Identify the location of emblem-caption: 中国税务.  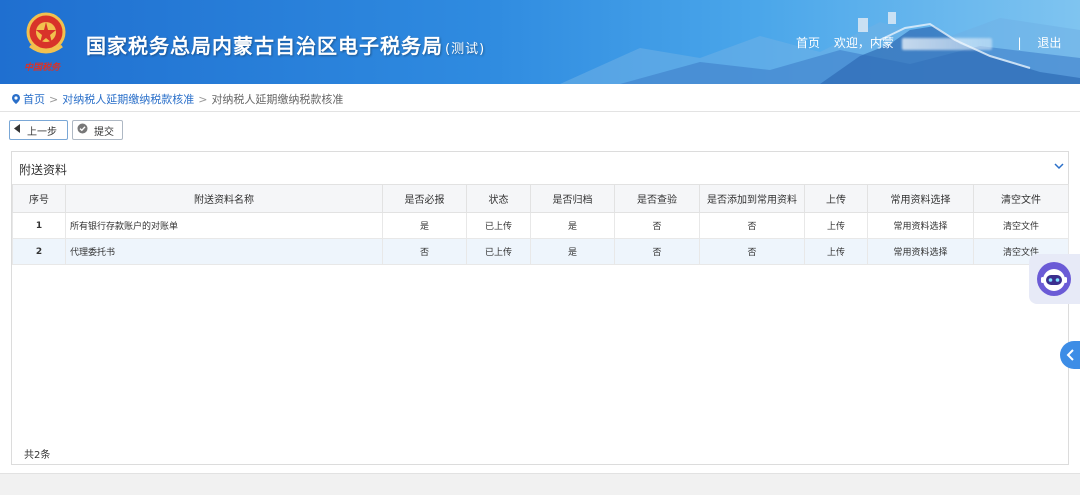
(42, 68).